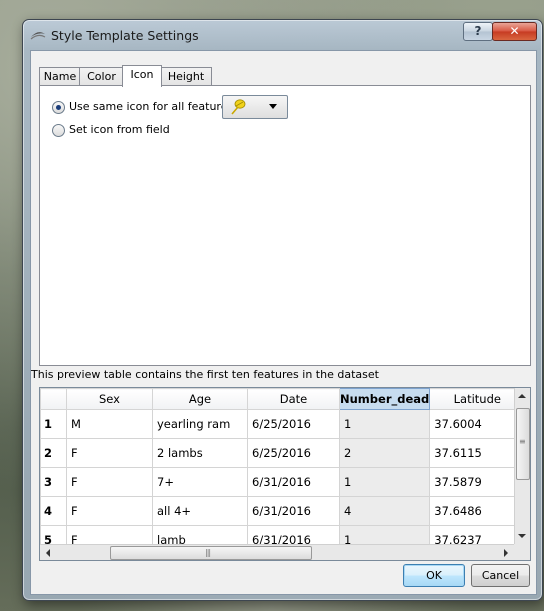 This screenshot has width=544, height=611. What do you see at coordinates (384, 453) in the screenshot?
I see `table-cell: 2` at bounding box center [384, 453].